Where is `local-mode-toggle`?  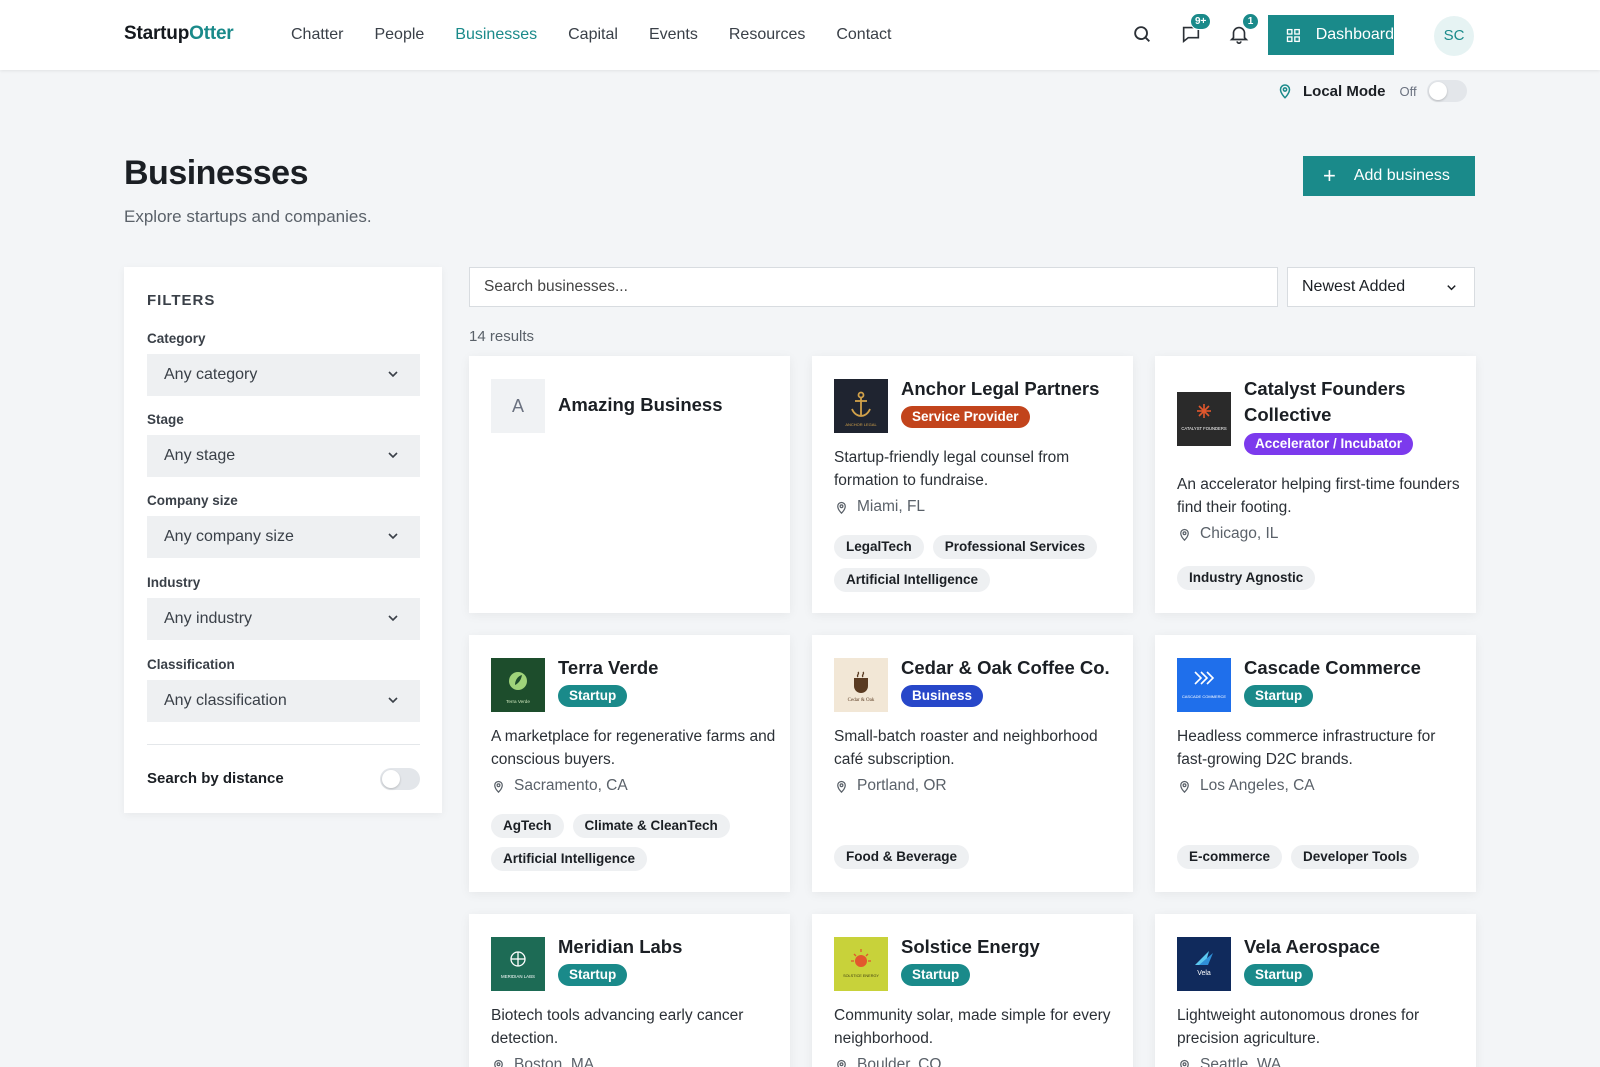 local-mode-toggle is located at coordinates (1446, 91).